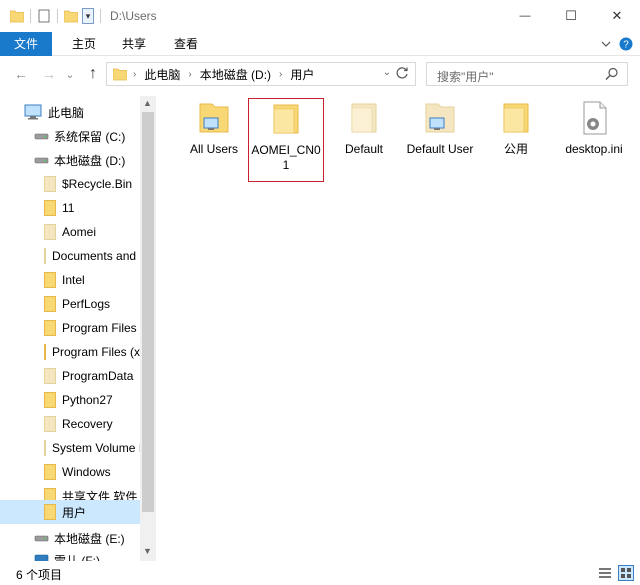 This screenshot has width=640, height=585. I want to click on sidebar-scrollbar: ▲ ▼, so click(148, 328).